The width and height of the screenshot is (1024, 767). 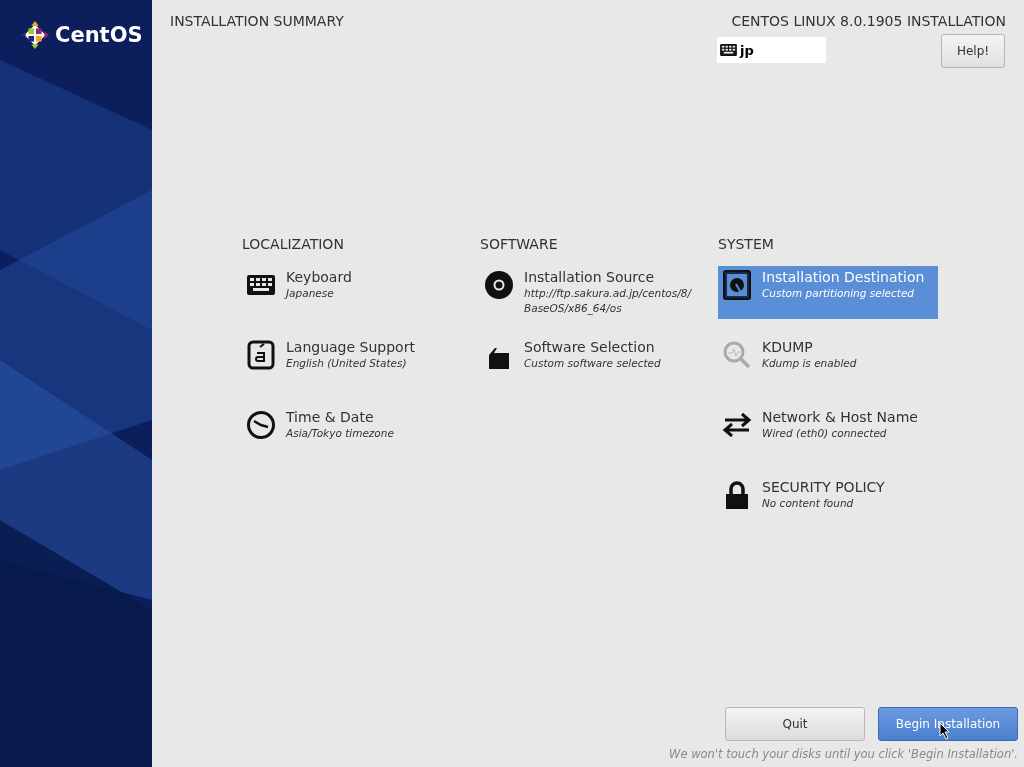 What do you see at coordinates (519, 244) in the screenshot?
I see `section-heading: SOFTWARE` at bounding box center [519, 244].